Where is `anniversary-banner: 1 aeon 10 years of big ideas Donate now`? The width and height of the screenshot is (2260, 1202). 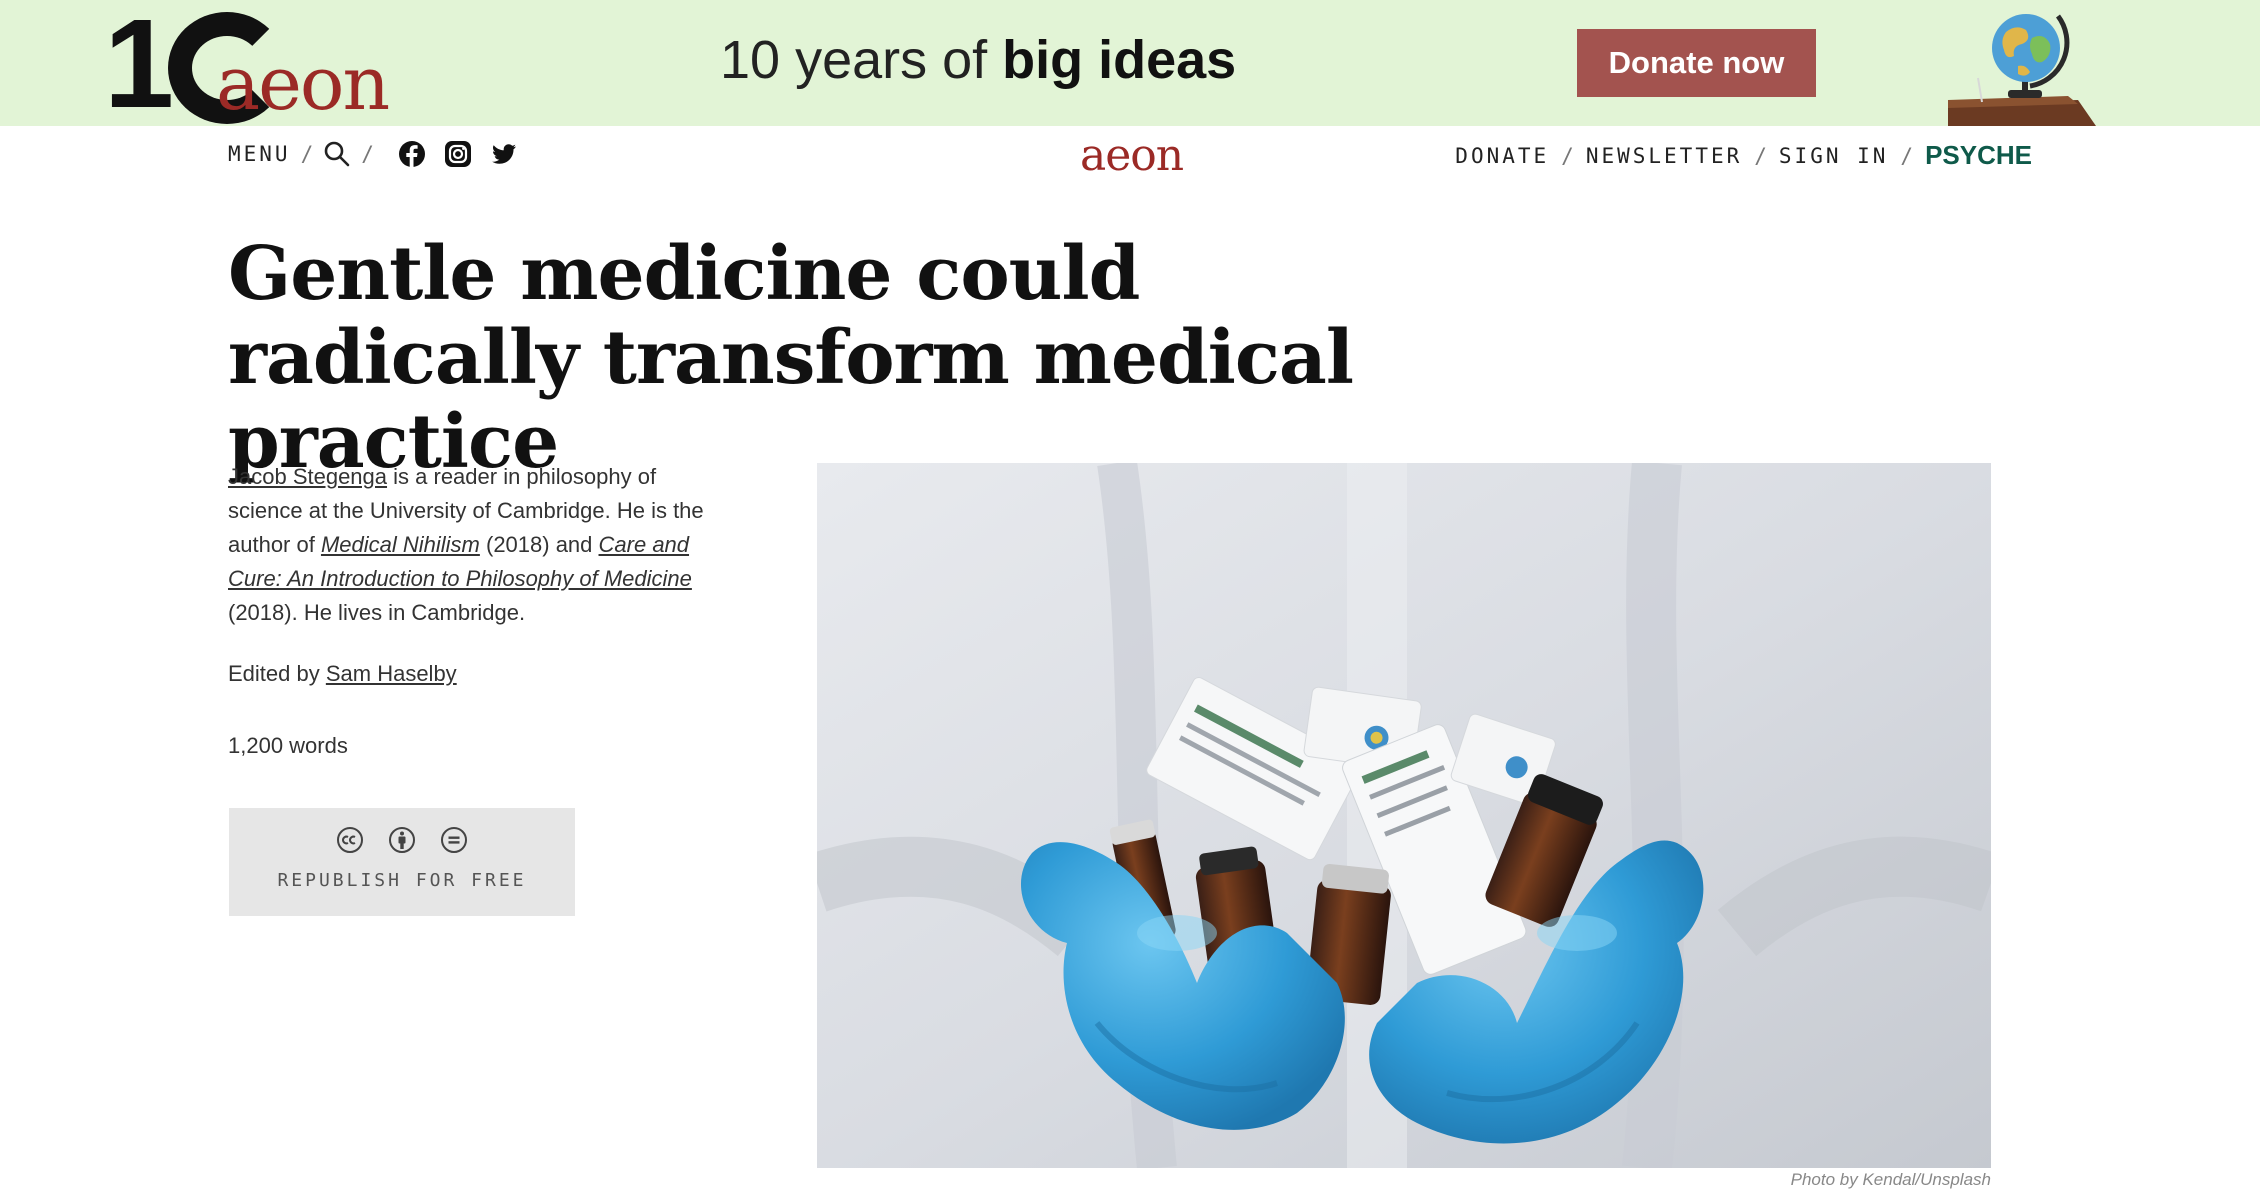
anniversary-banner: 1 aeon 10 years of big ideas Donate now is located at coordinates (1130, 67).